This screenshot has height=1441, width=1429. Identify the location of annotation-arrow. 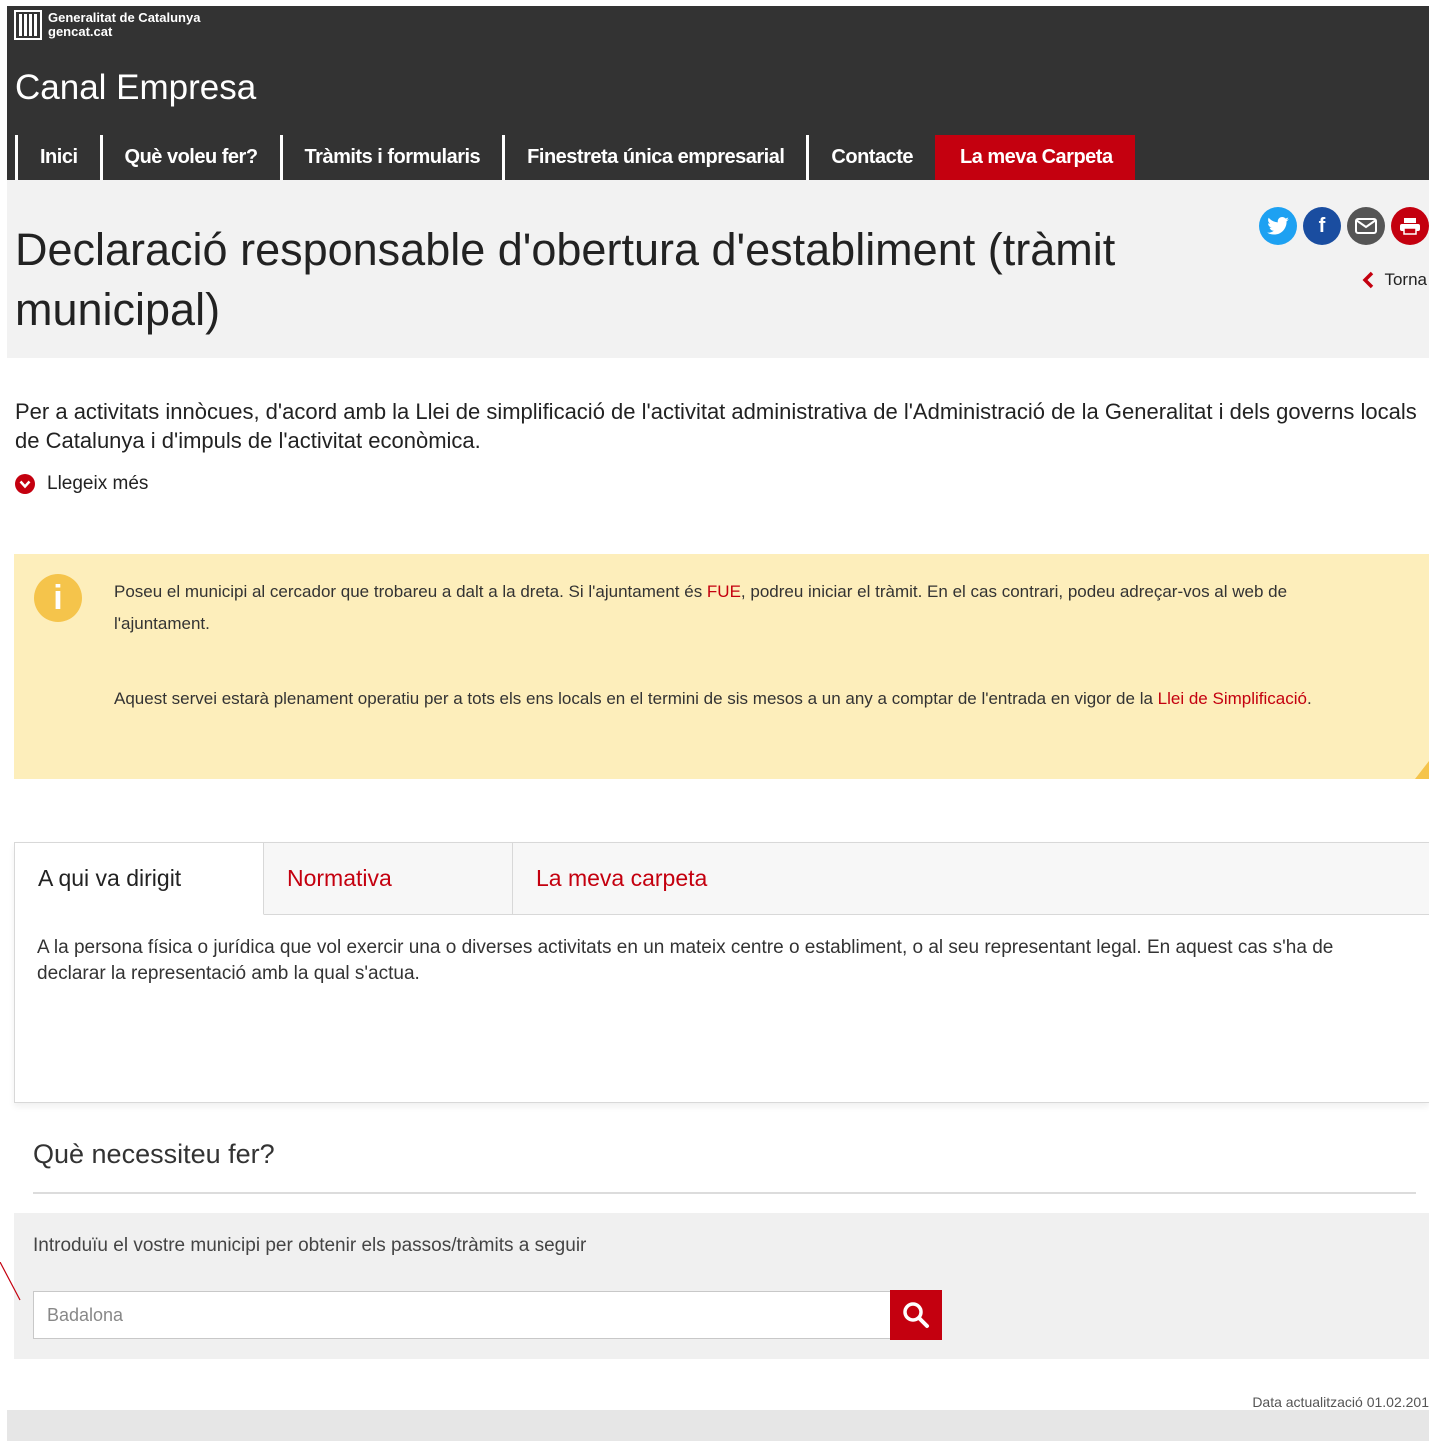
(10, 1281).